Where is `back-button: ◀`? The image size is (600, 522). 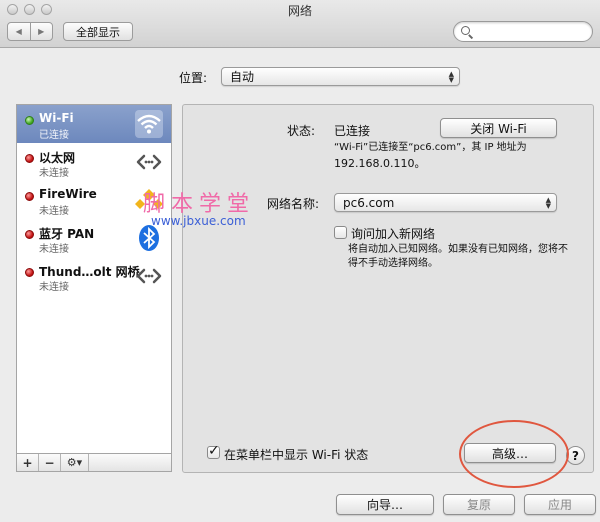
back-button: ◀ is located at coordinates (19, 31).